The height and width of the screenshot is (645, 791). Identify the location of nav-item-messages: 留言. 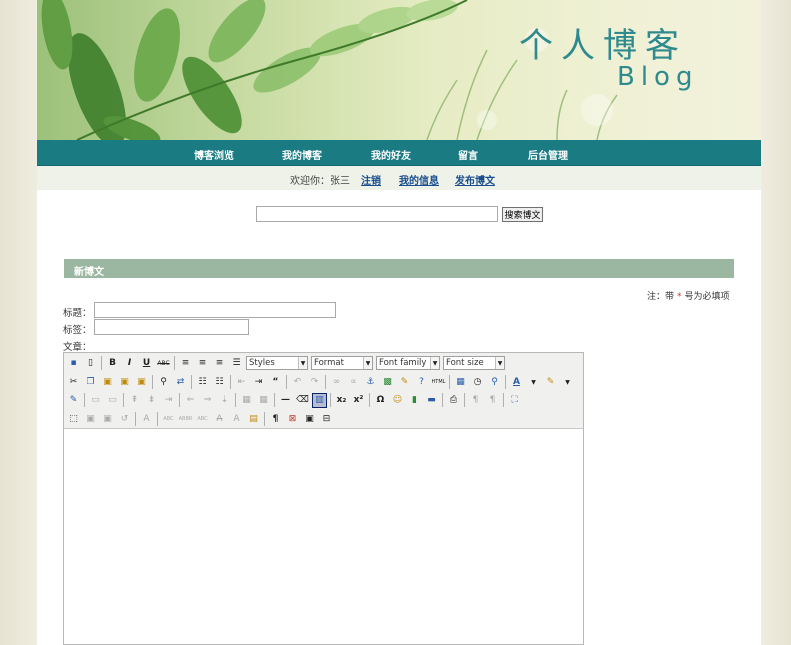
(468, 154).